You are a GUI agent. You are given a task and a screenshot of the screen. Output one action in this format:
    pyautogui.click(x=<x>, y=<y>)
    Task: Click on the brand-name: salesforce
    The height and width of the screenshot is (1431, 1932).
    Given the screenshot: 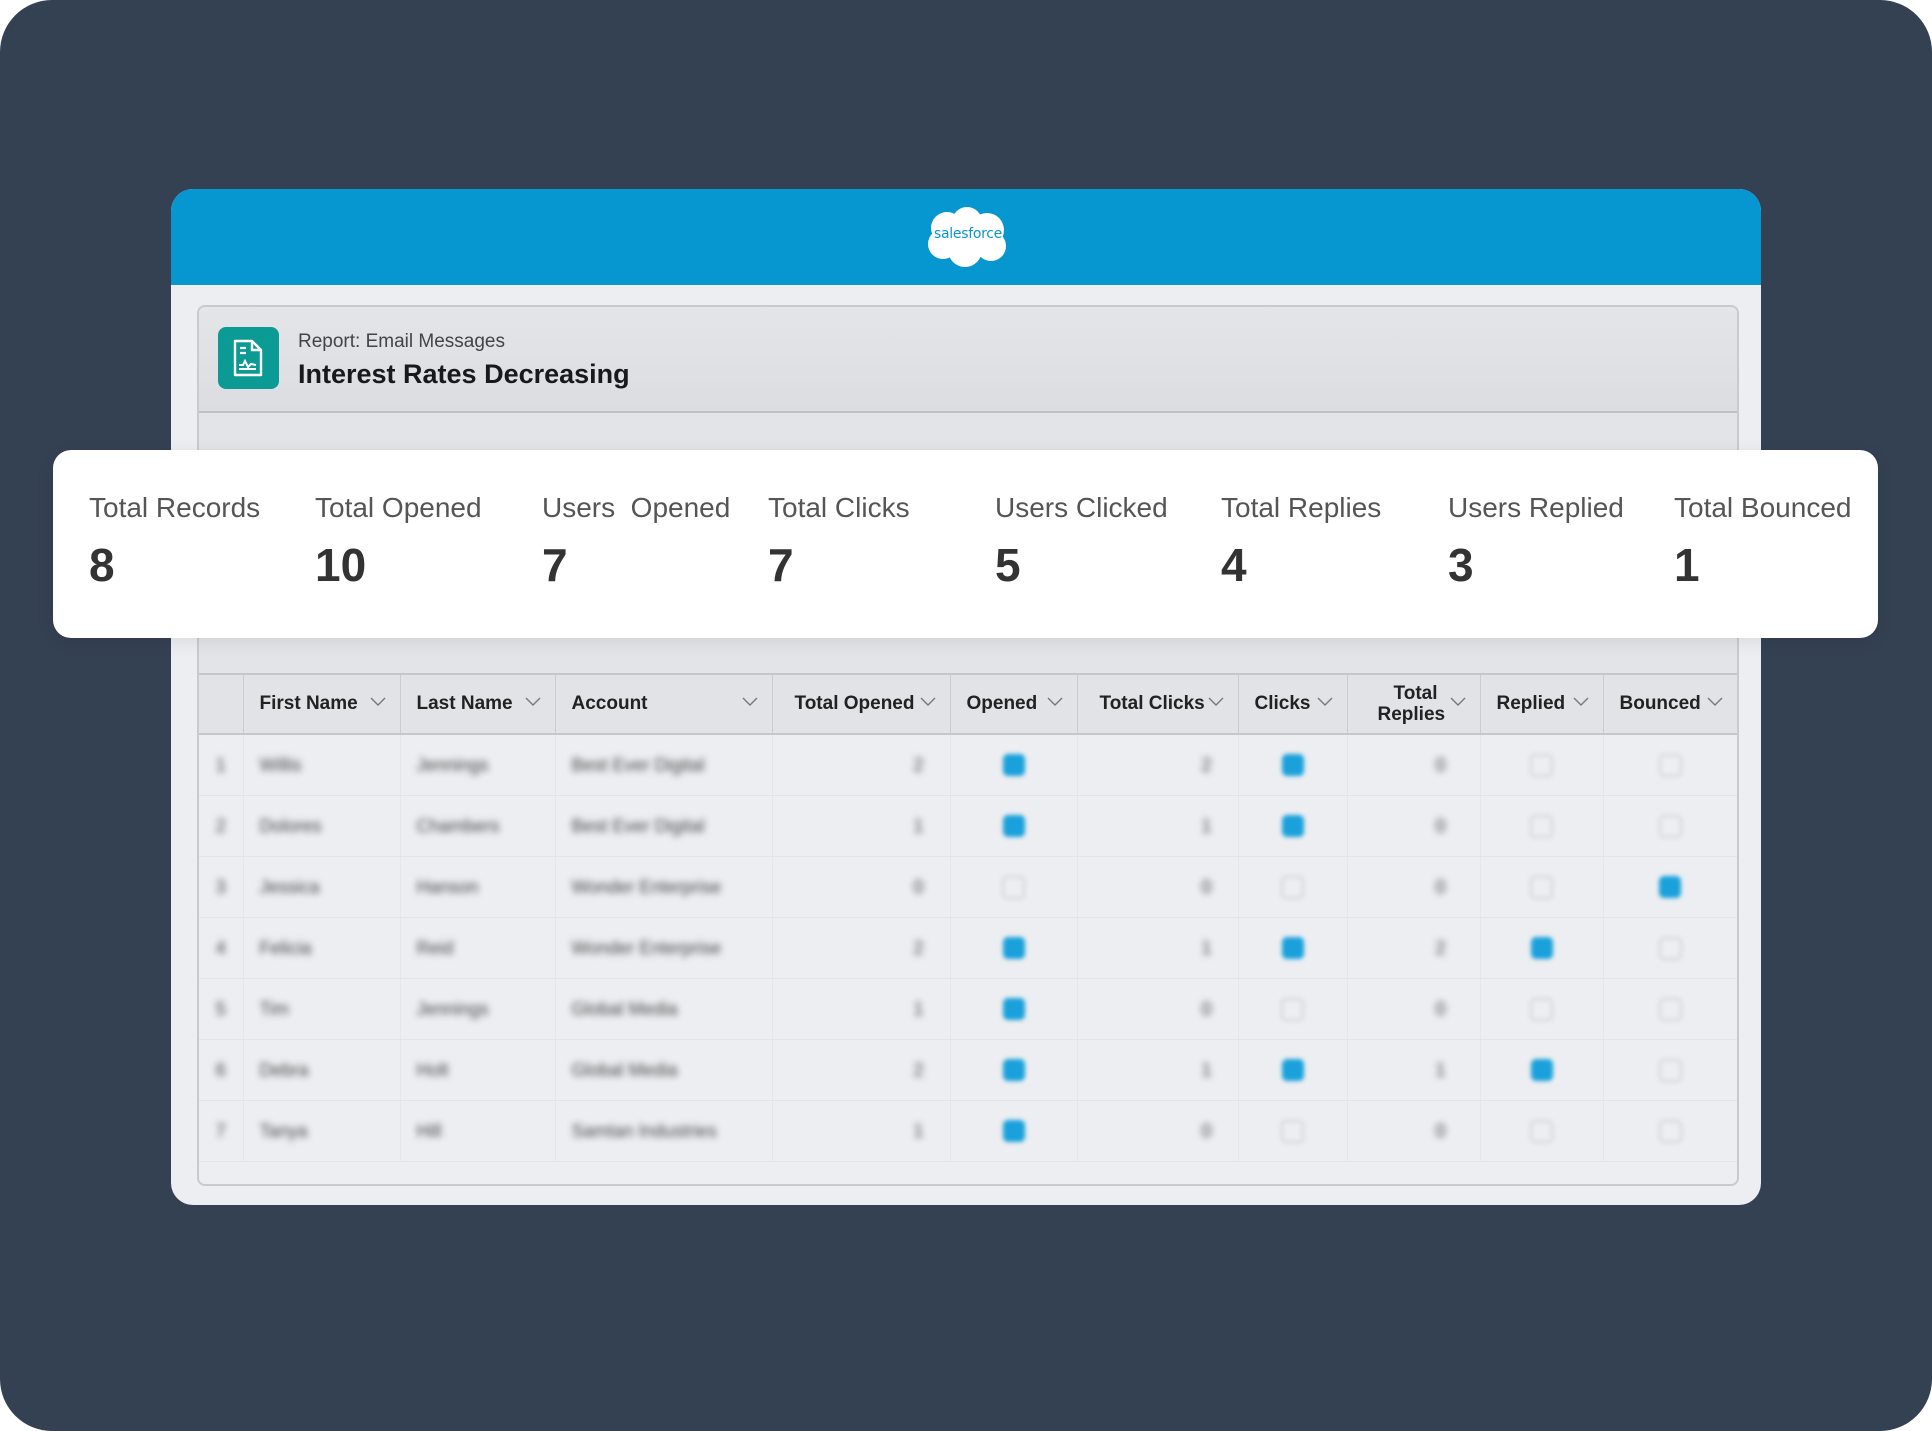 What is the action you would take?
    pyautogui.click(x=968, y=234)
    